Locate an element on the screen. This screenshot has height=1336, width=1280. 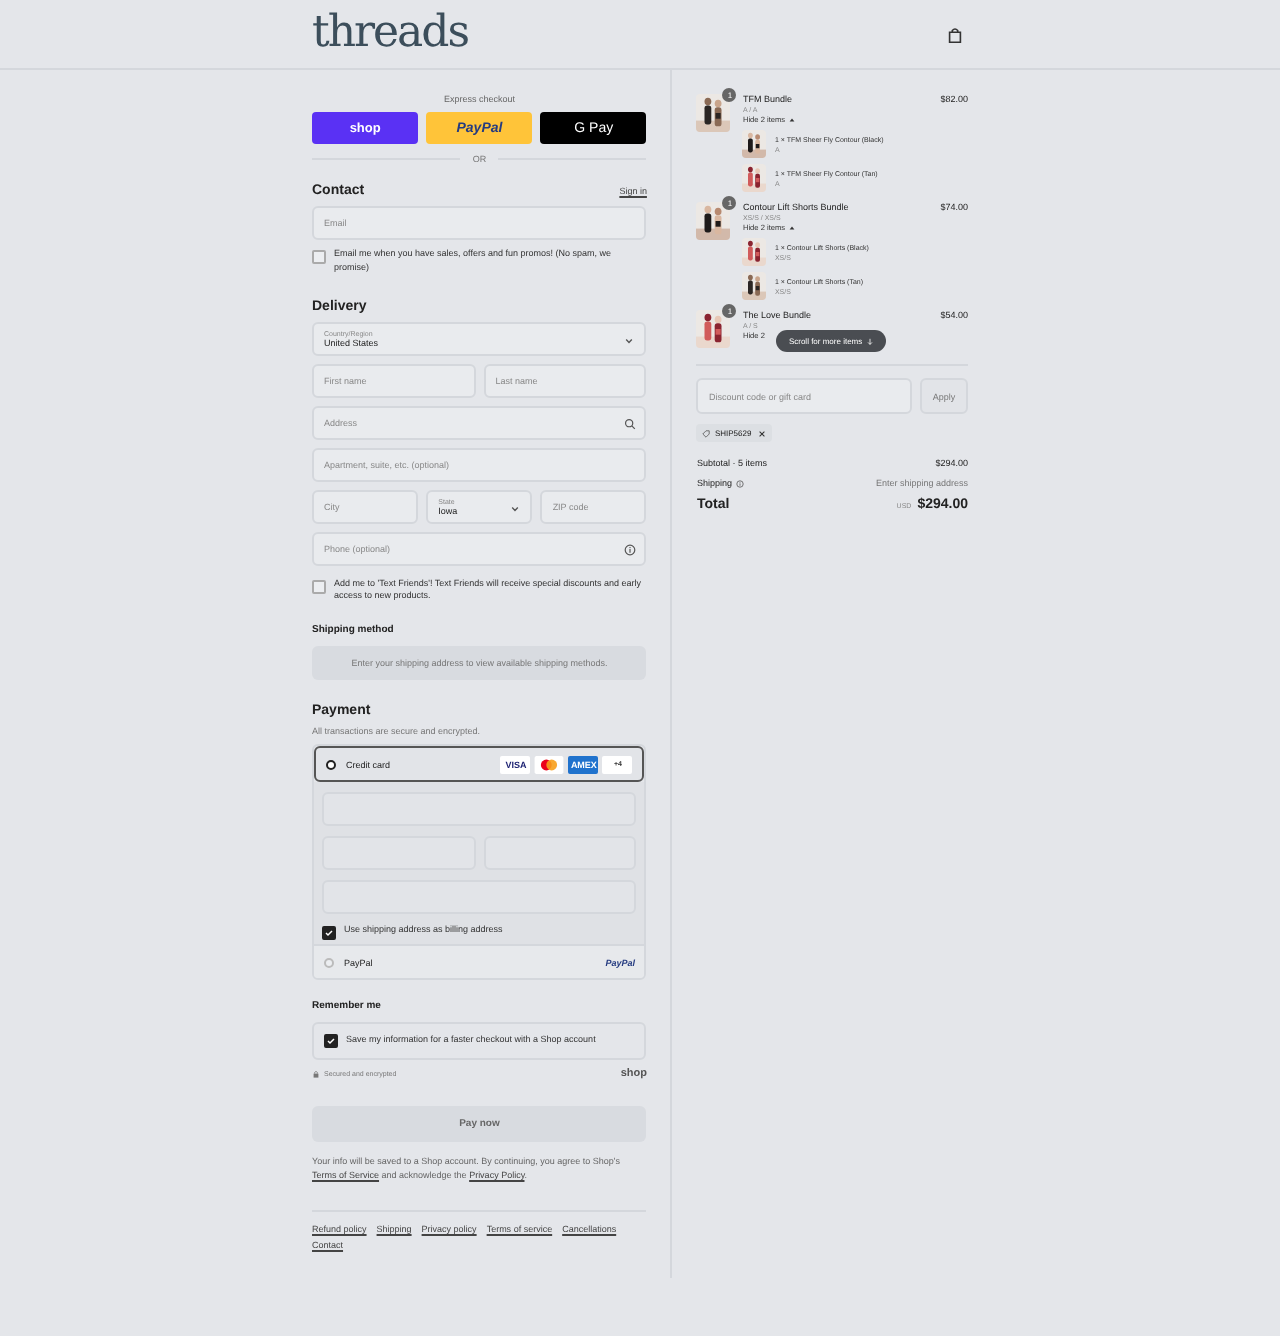
store-logo: threads is located at coordinates (390, 34).